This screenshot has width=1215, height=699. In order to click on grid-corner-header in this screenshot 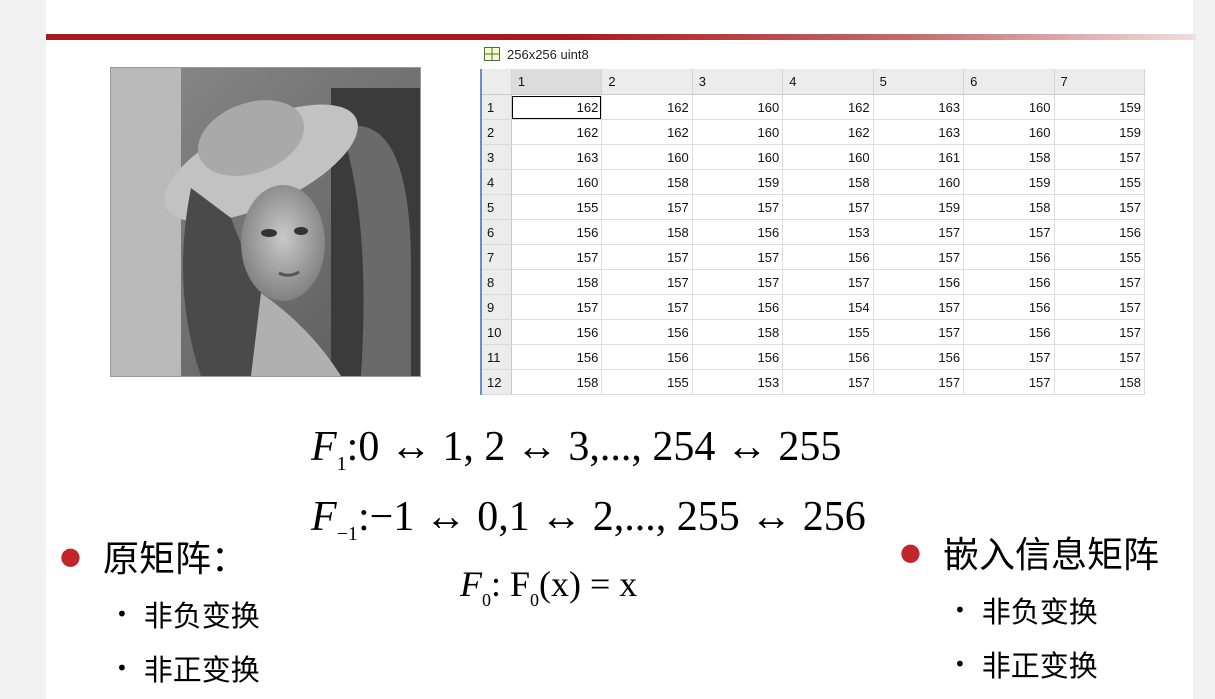, I will do `click(496, 82)`.